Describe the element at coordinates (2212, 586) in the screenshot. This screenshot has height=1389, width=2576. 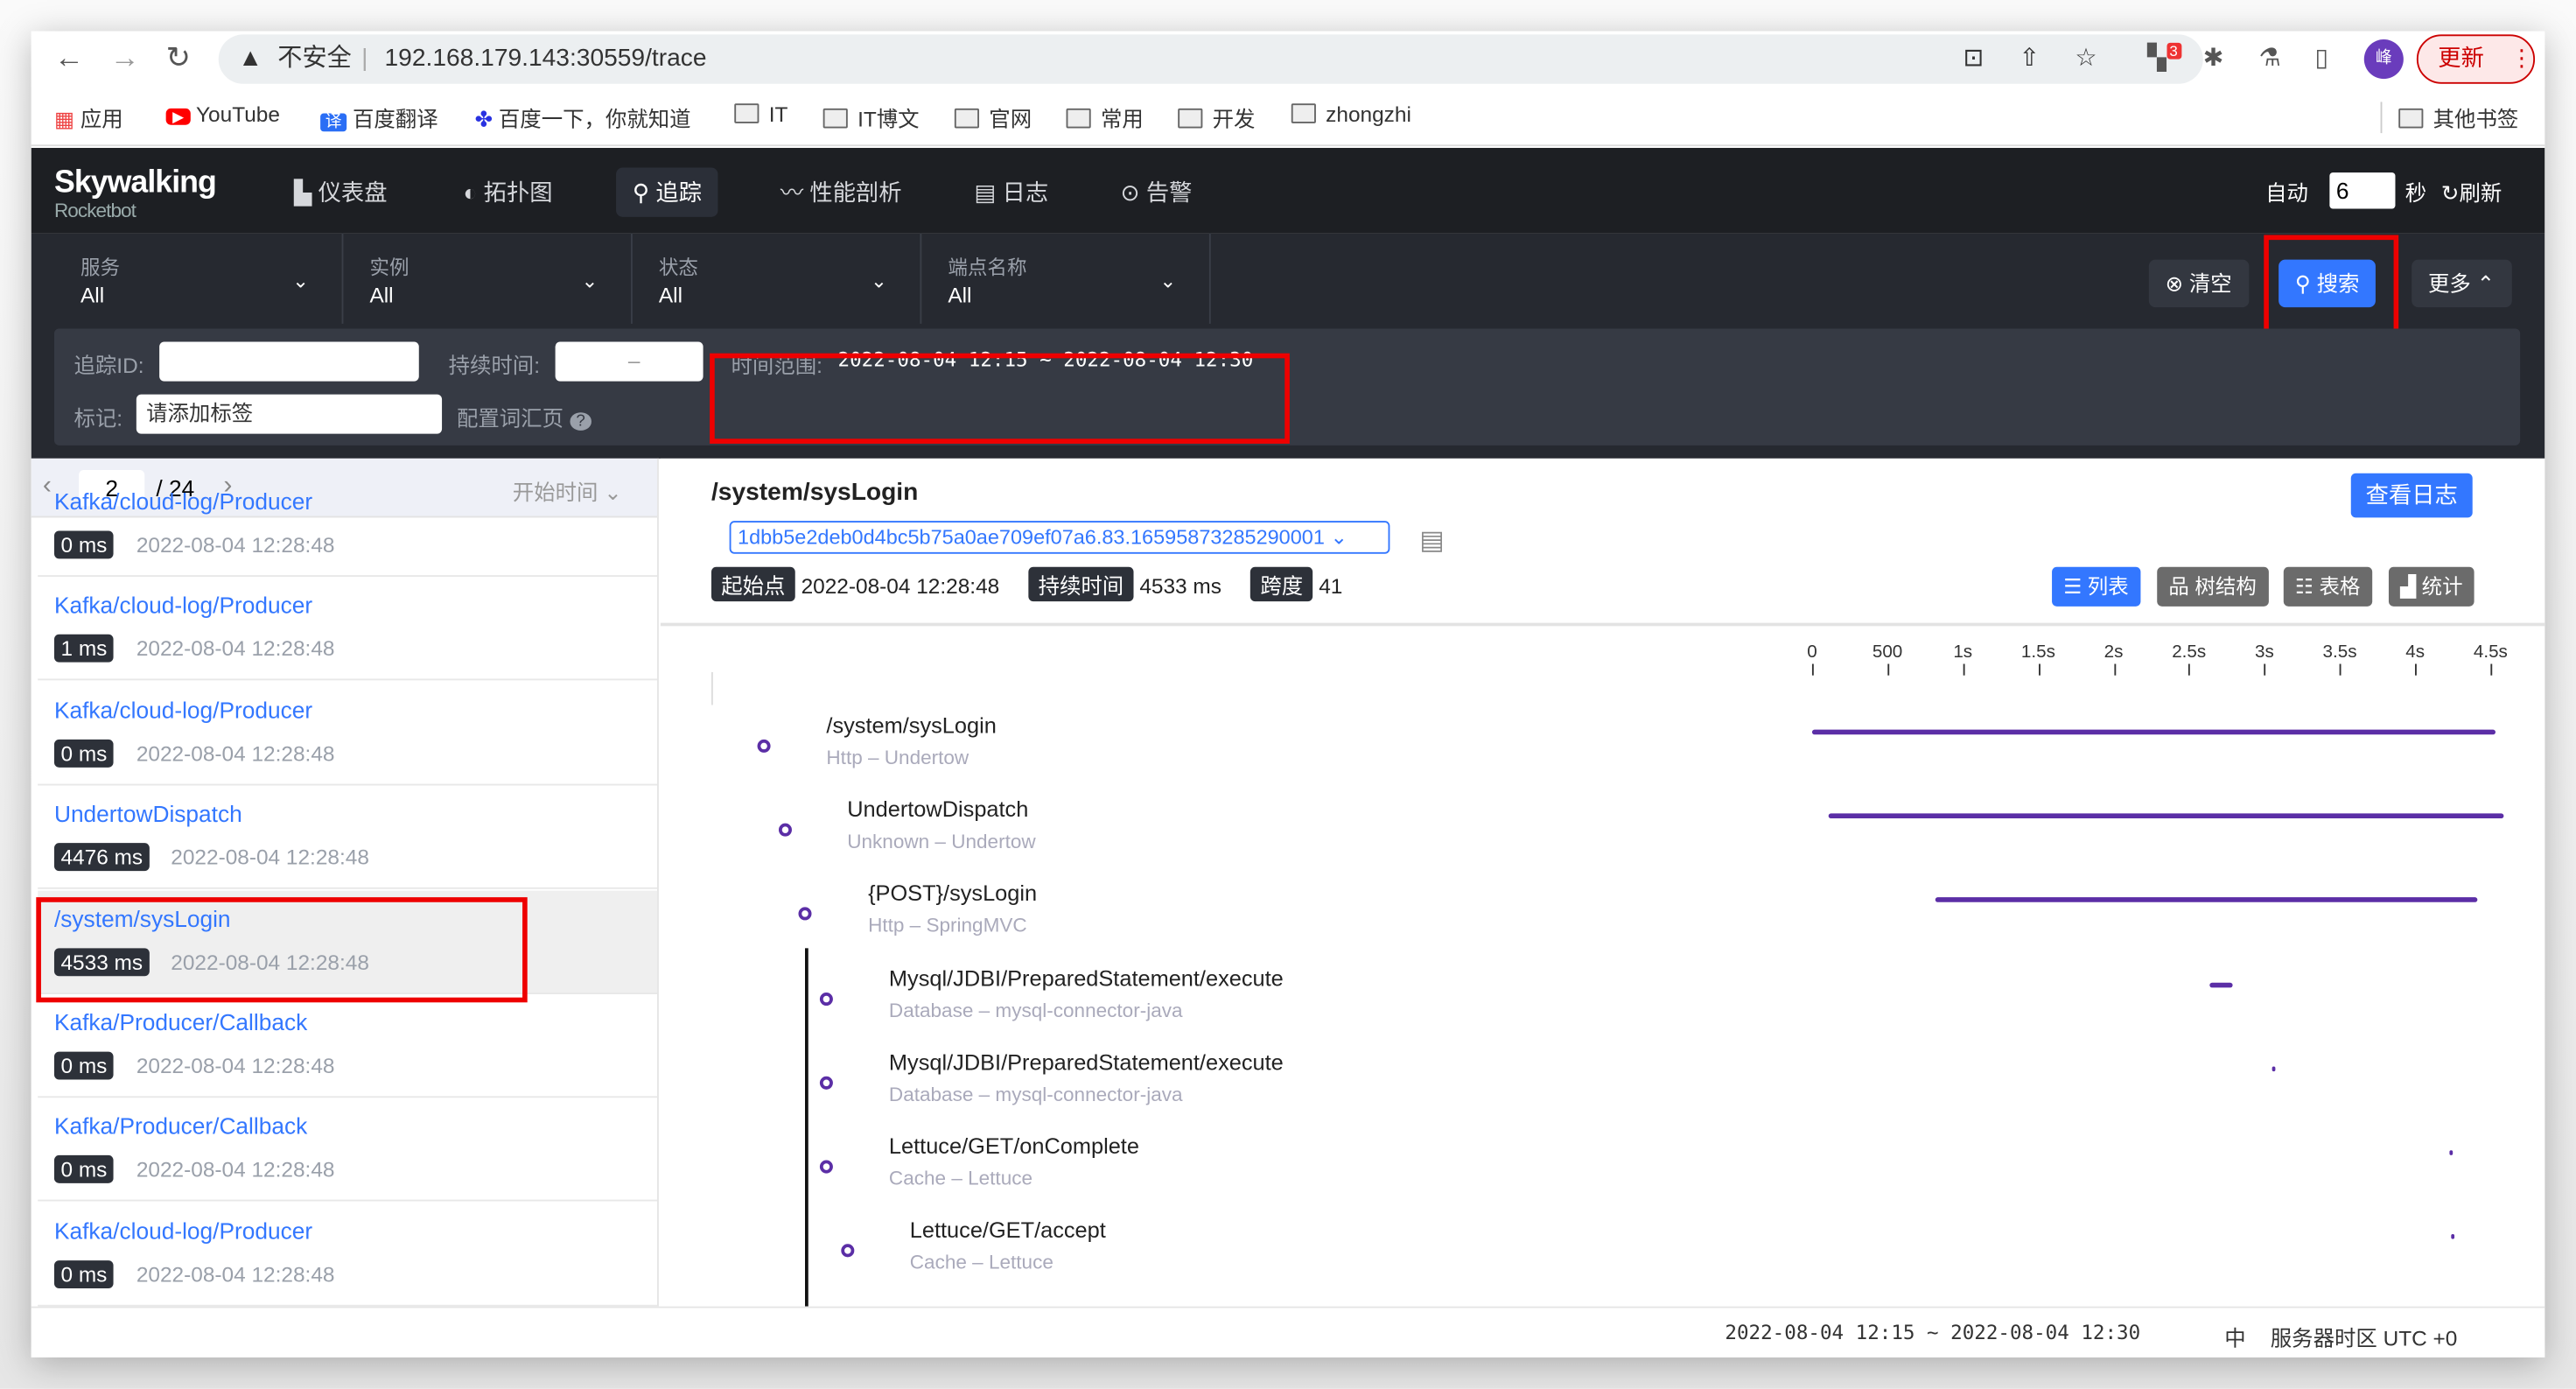
I see `view-tree-button: 品 树结构` at that location.